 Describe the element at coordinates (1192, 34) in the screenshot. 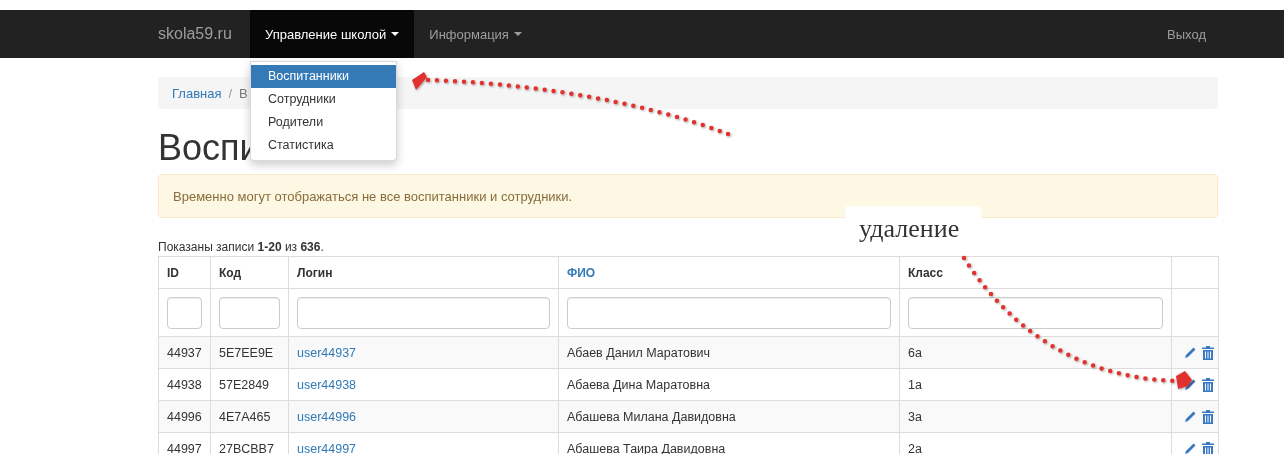

I see `logout-link: Выход` at that location.